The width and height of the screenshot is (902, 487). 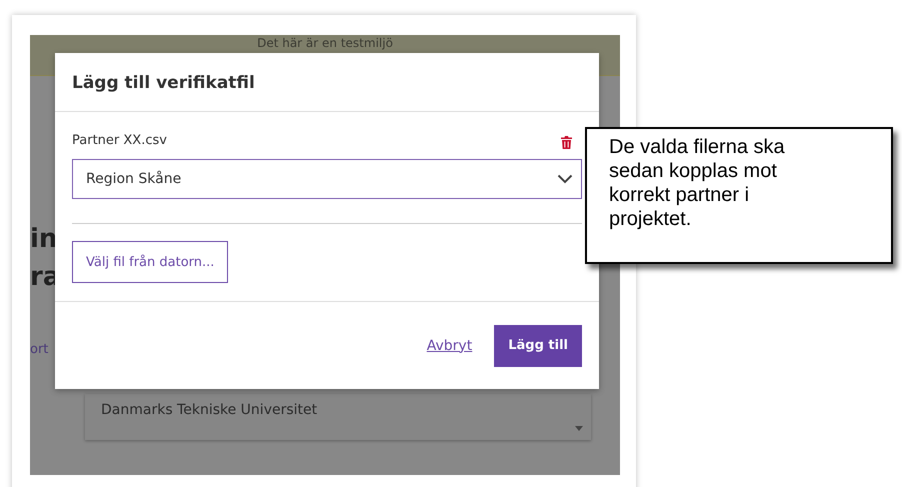 What do you see at coordinates (449, 346) in the screenshot?
I see `cancel-link: Avbryt` at bounding box center [449, 346].